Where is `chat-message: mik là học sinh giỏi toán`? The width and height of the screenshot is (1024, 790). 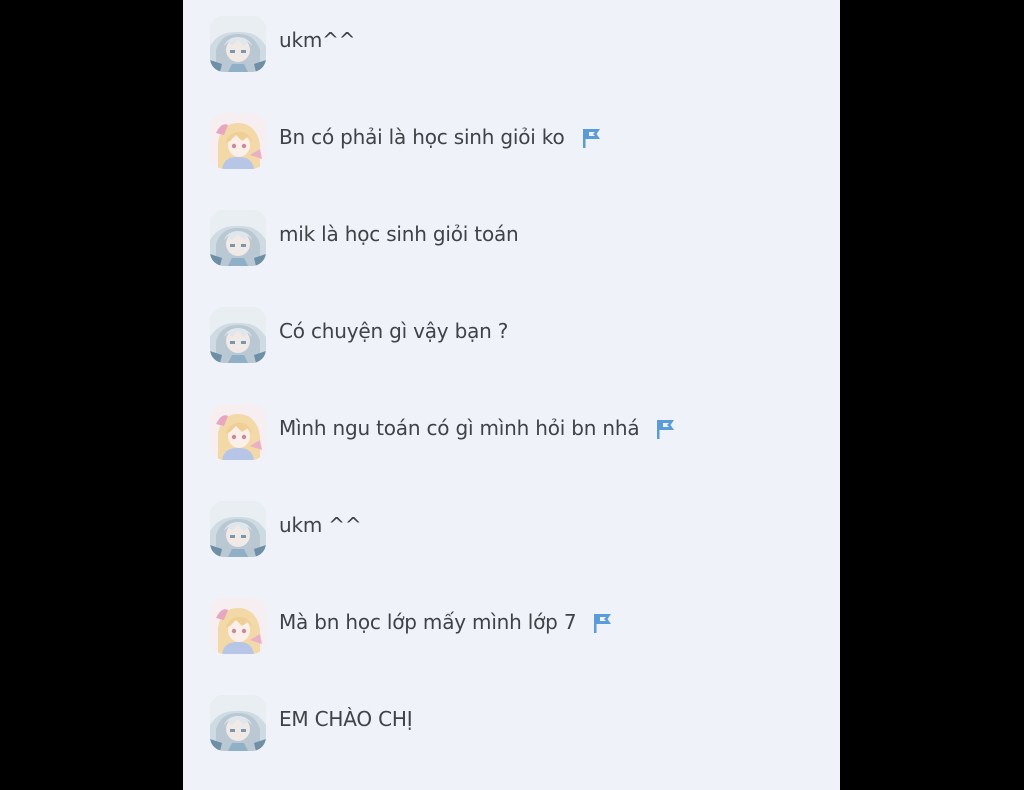 chat-message: mik là học sinh giỏi toán is located at coordinates (364, 238).